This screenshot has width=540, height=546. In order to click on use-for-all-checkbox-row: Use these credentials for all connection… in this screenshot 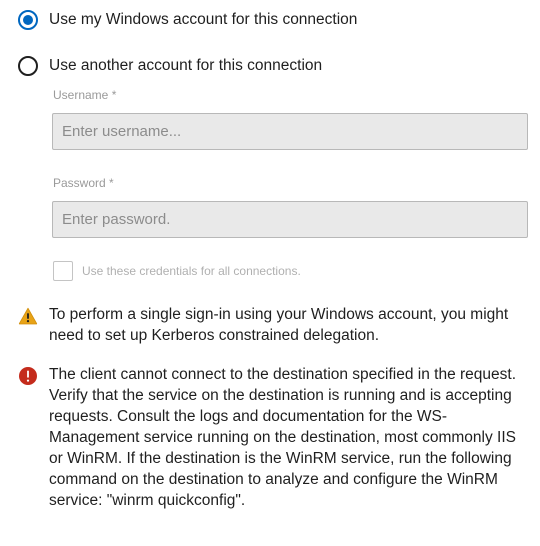, I will do `click(177, 271)`.